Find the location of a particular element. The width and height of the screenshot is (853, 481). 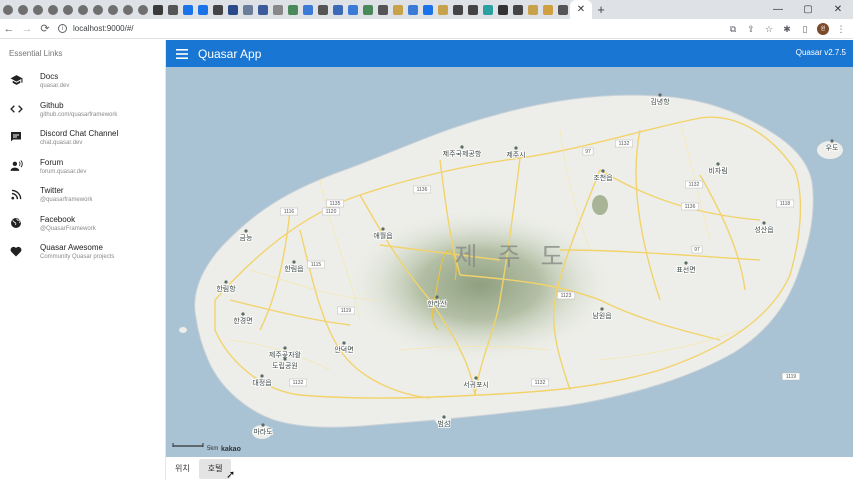

address-bar: i localhost:9000/#/ is located at coordinates (383, 29).